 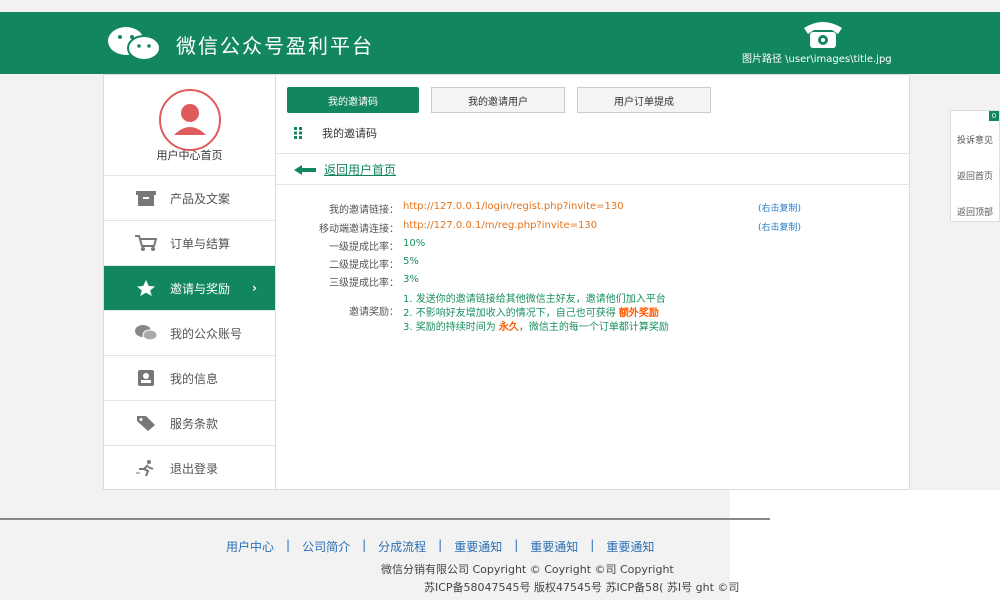 I want to click on invite-link-label: 我的邀请链接：, so click(x=364, y=210).